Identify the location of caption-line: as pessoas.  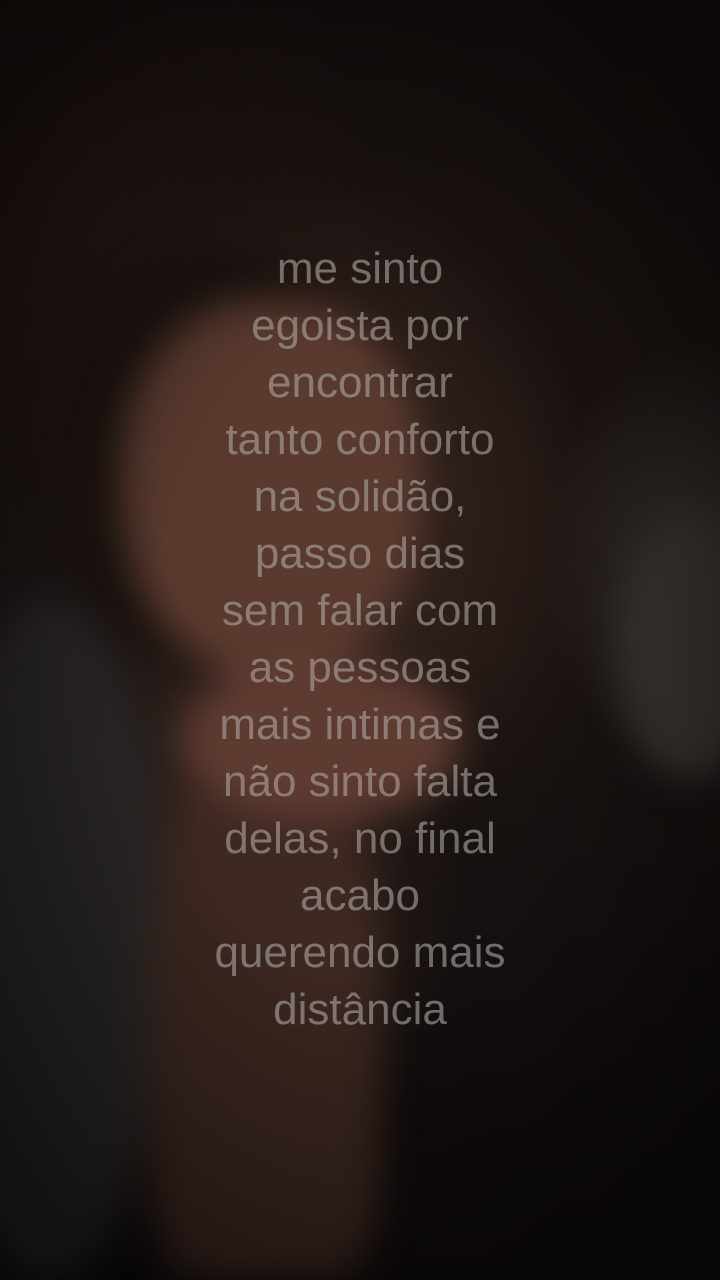
(360, 667).